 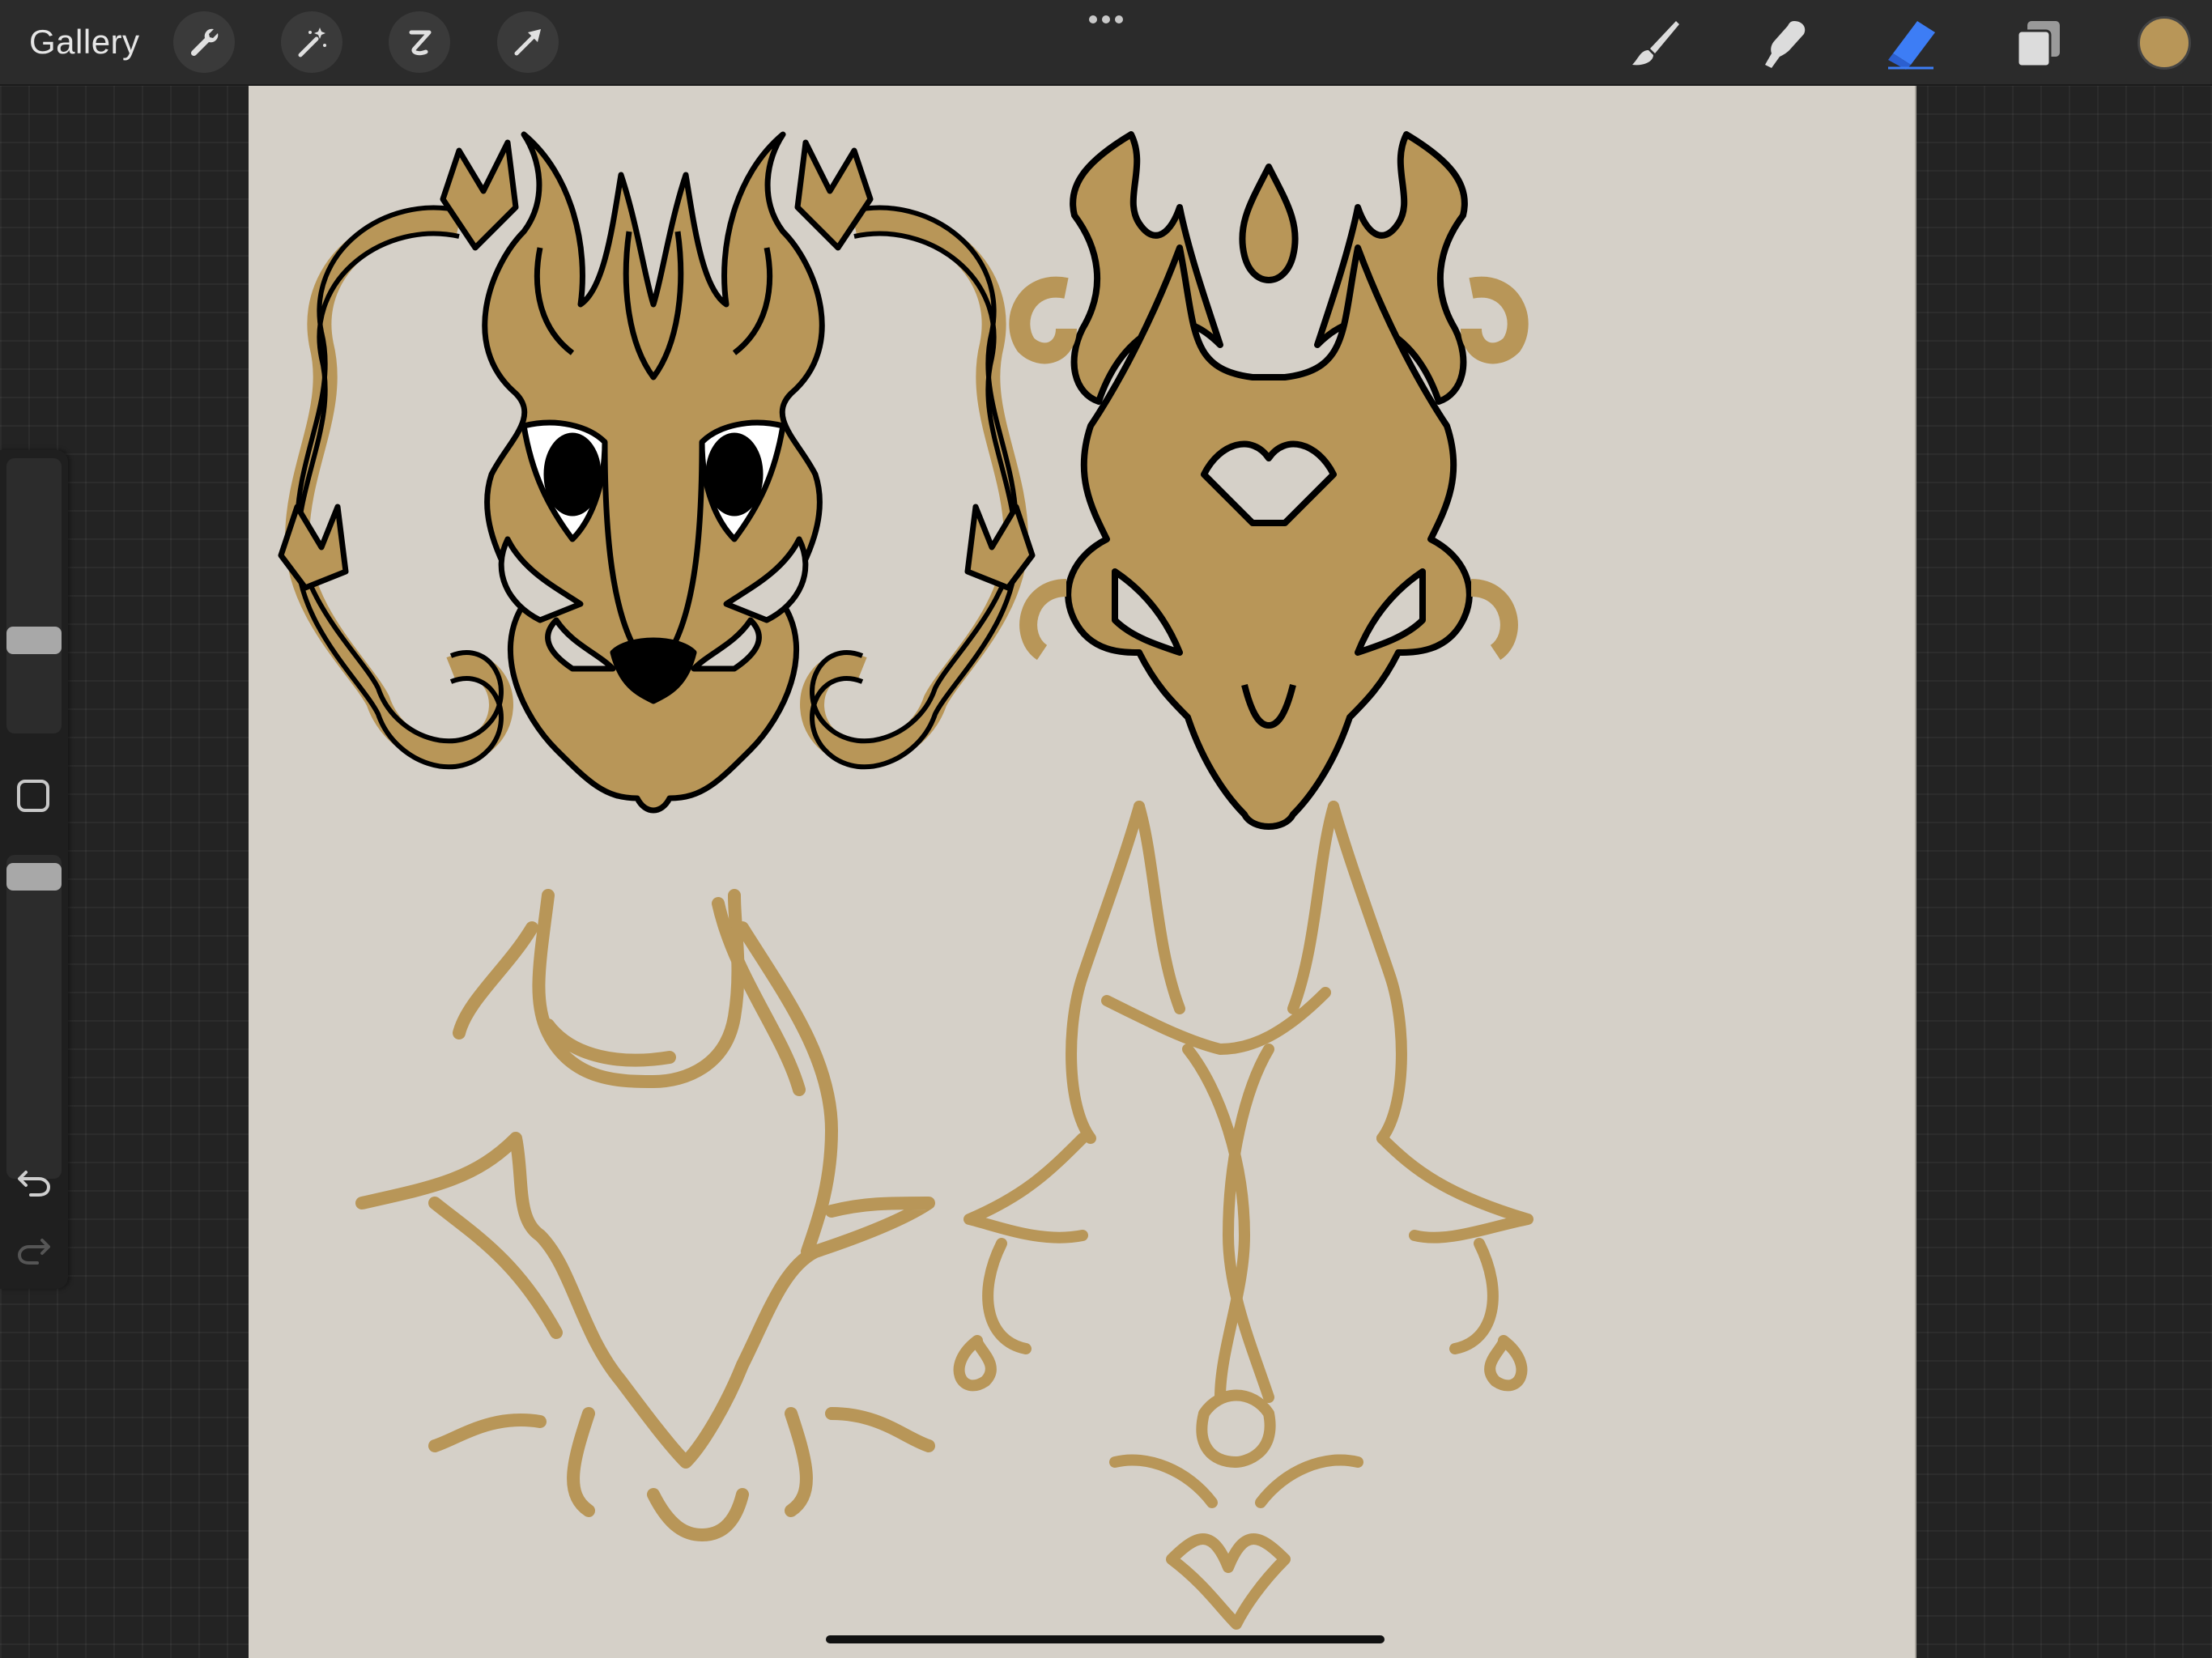 What do you see at coordinates (1105, 1639) in the screenshot?
I see `home-indicator` at bounding box center [1105, 1639].